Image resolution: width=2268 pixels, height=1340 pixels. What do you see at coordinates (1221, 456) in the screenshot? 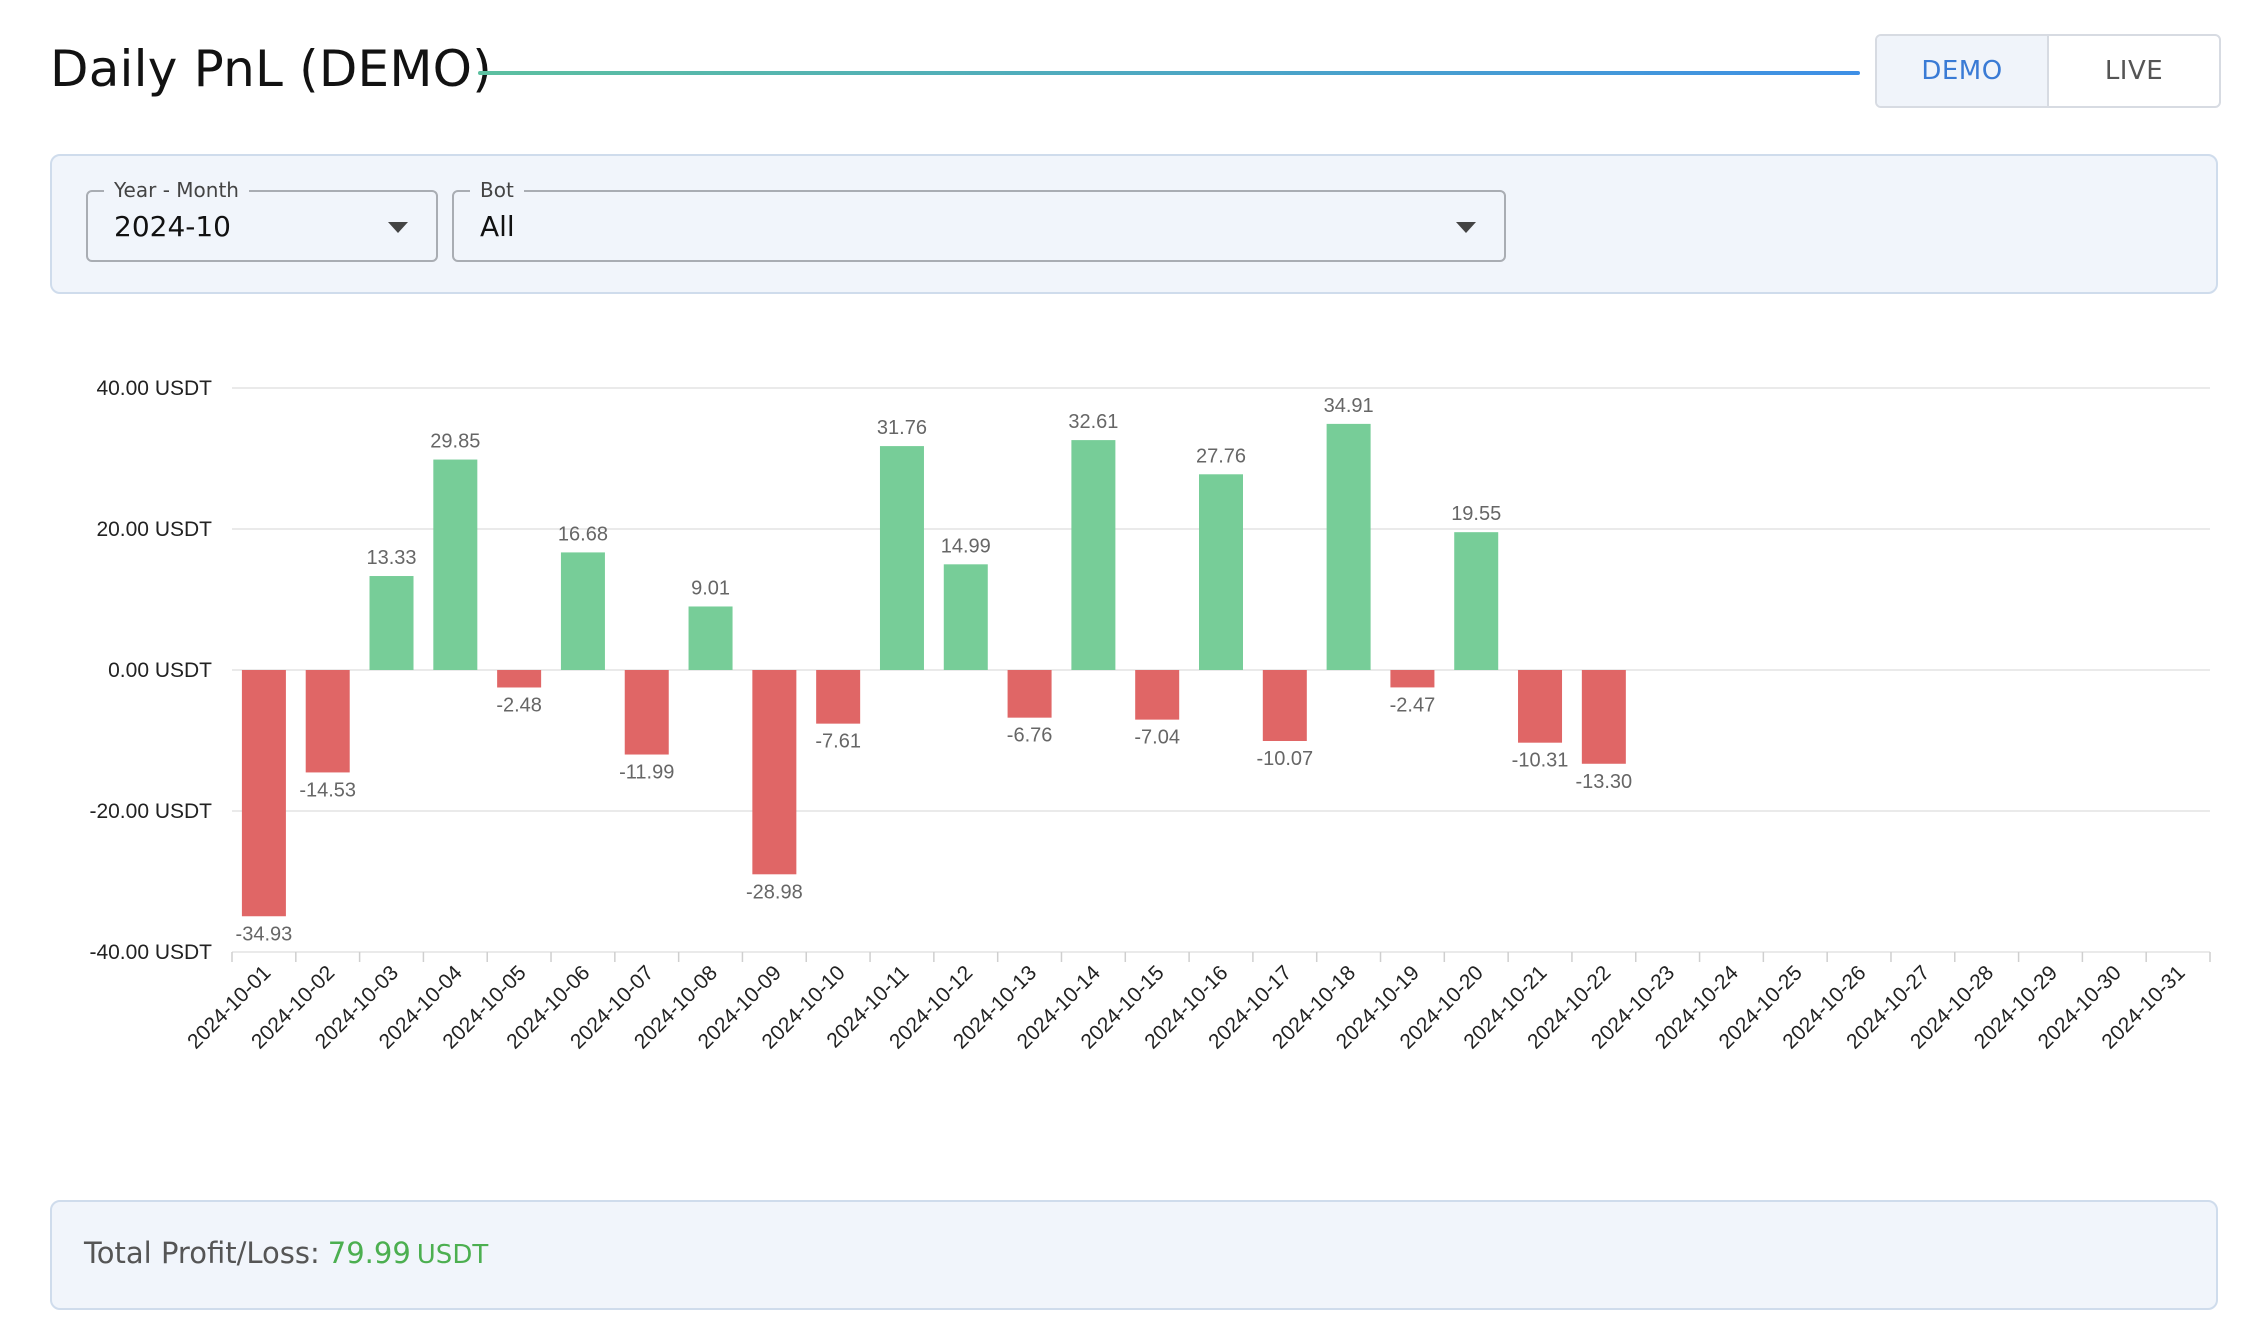
I see `data-label: 27.76` at bounding box center [1221, 456].